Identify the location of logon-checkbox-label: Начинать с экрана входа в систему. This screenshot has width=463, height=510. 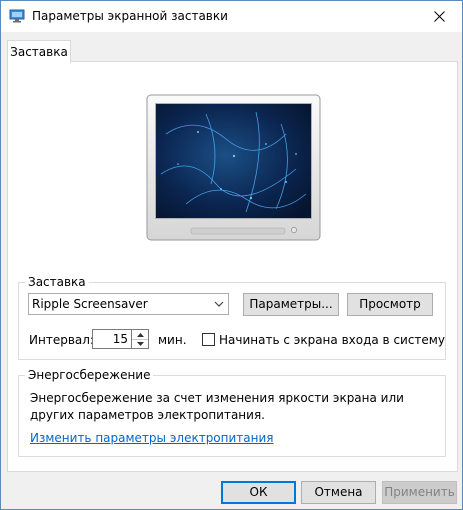
(332, 340).